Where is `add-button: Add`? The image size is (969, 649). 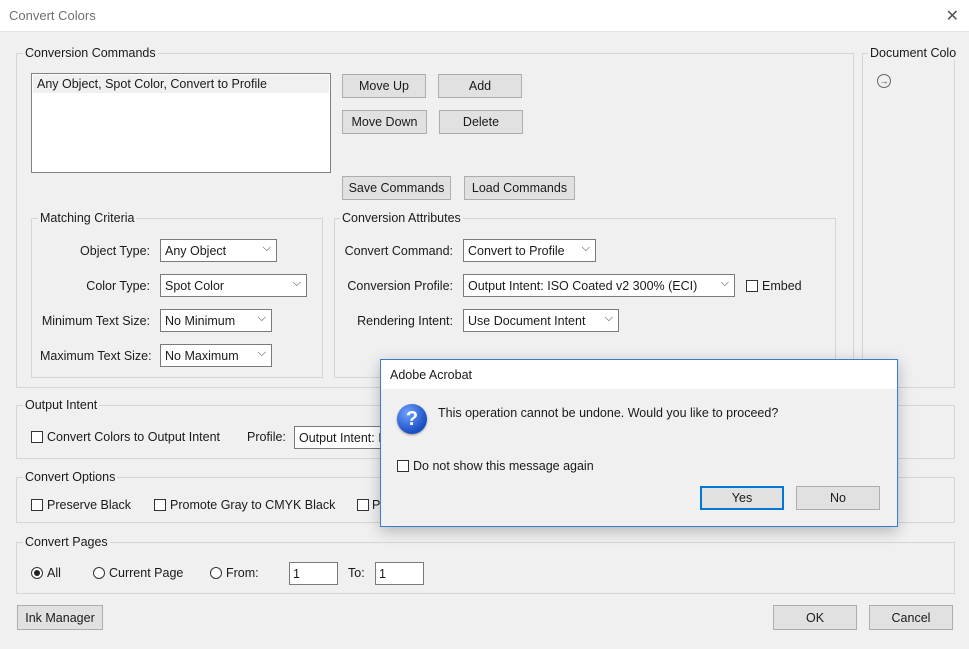
add-button: Add is located at coordinates (480, 86).